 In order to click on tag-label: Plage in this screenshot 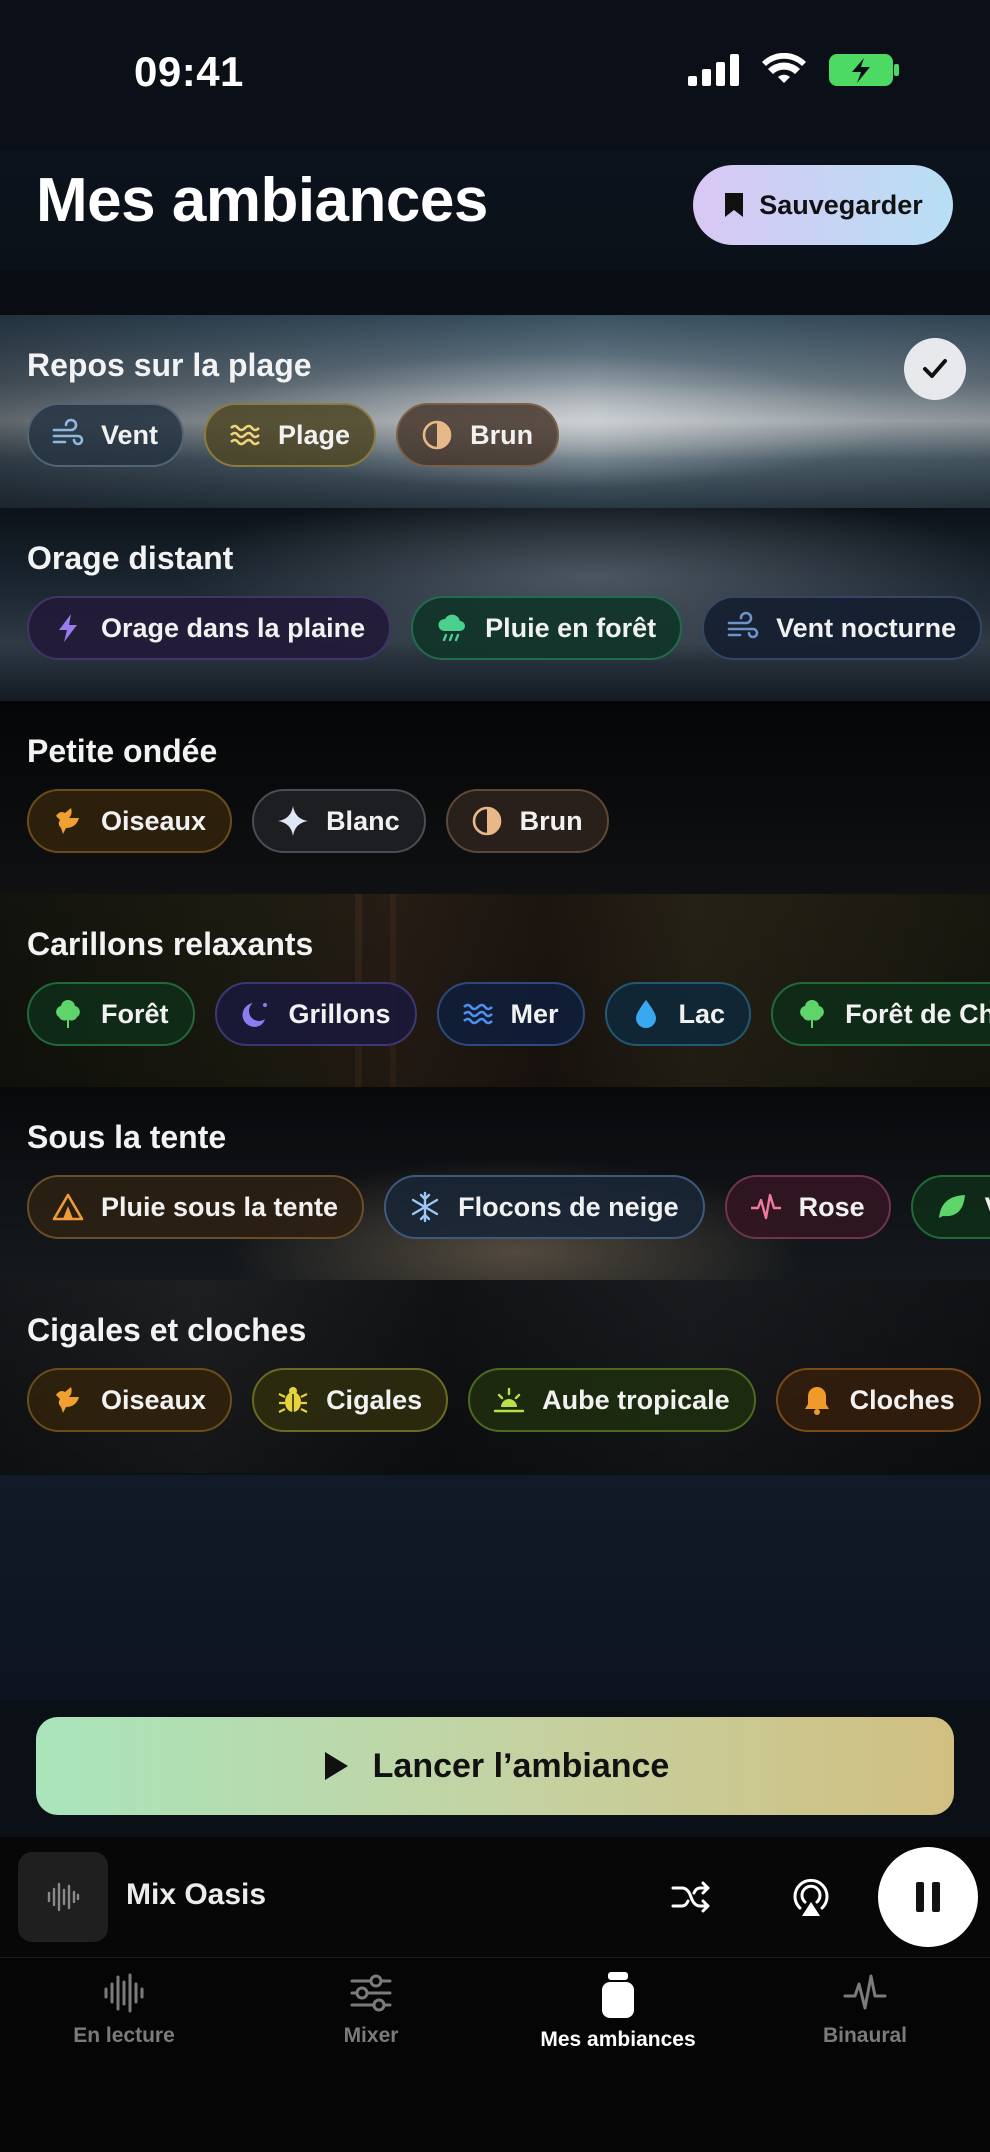, I will do `click(314, 434)`.